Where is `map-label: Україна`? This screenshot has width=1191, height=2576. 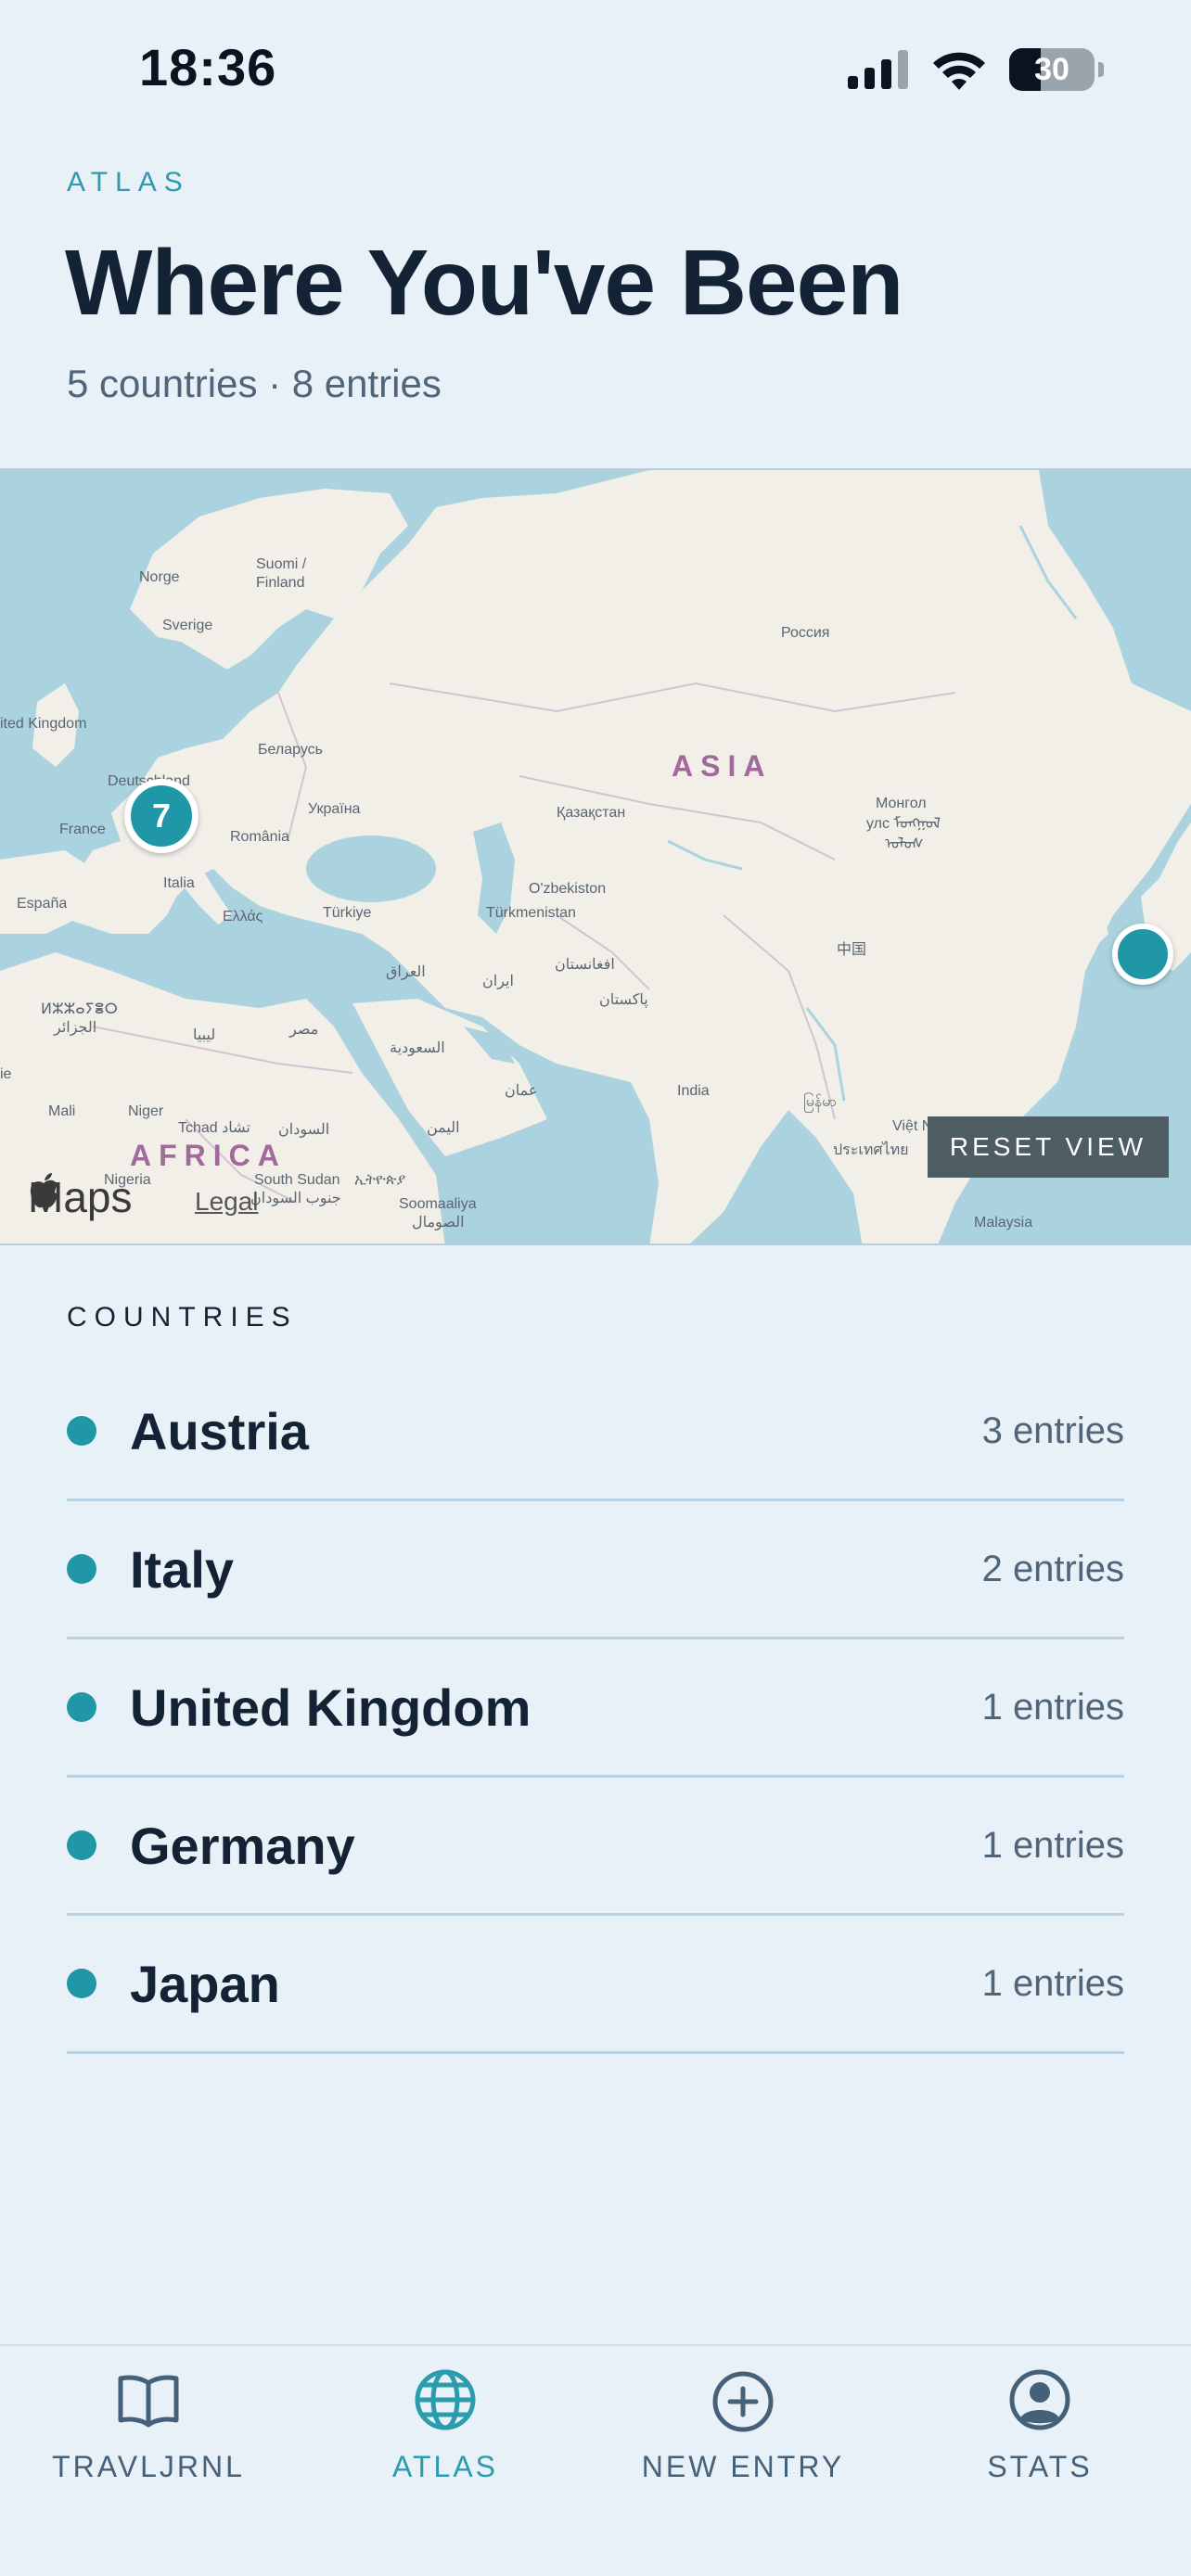
map-label: Україна is located at coordinates (334, 809).